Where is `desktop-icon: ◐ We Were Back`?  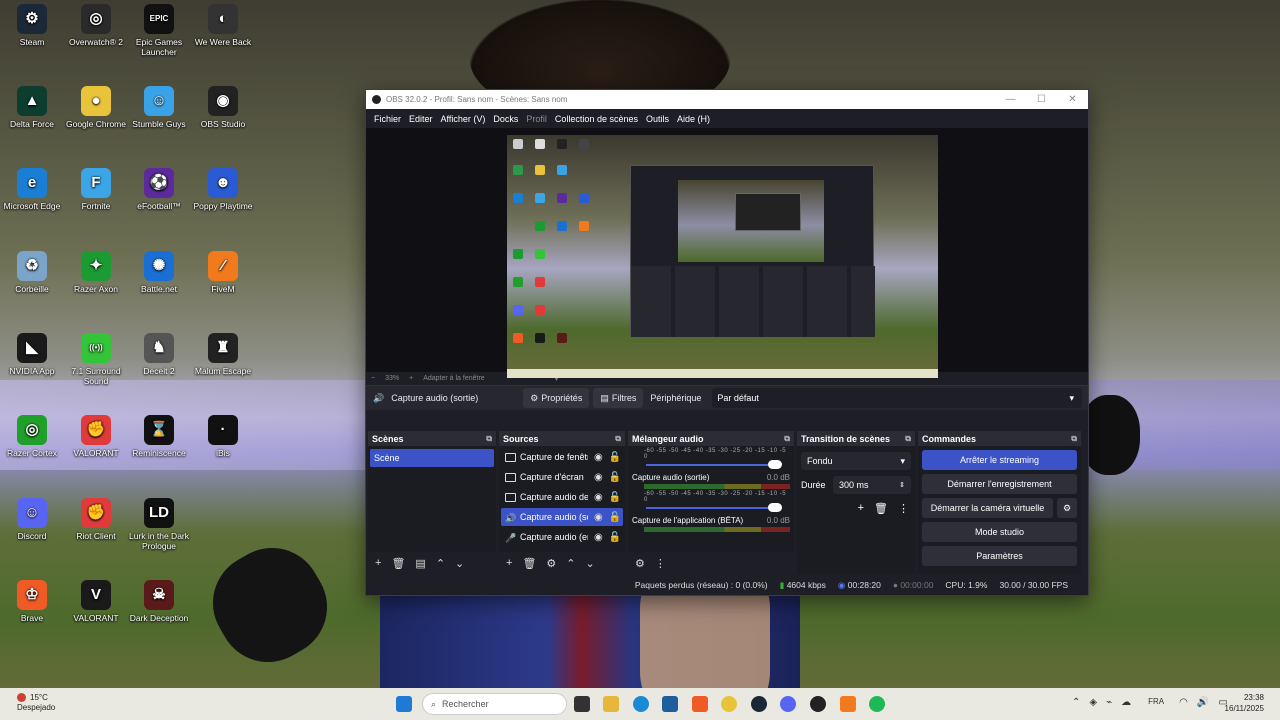 desktop-icon: ◐ We Were Back is located at coordinates (223, 25).